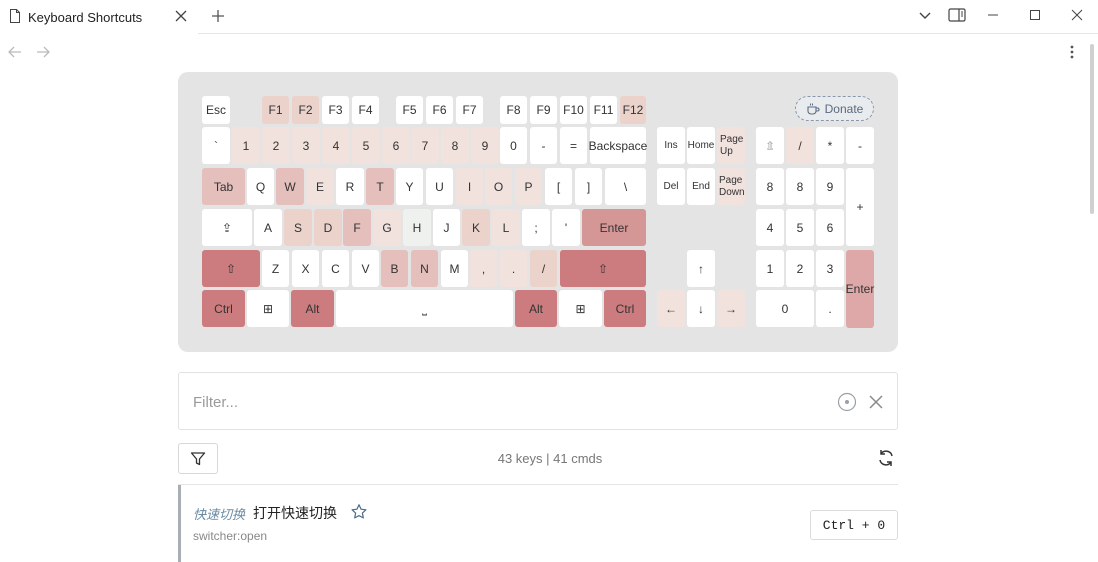 This screenshot has width=1098, height=562. Describe the element at coordinates (847, 402) in the screenshot. I see `record-icon` at that location.